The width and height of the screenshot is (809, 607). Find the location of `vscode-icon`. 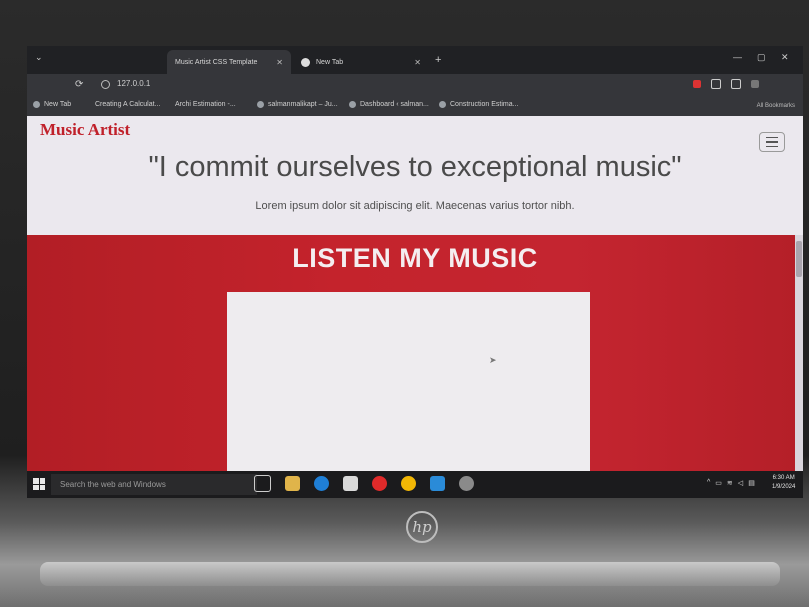

vscode-icon is located at coordinates (437, 483).